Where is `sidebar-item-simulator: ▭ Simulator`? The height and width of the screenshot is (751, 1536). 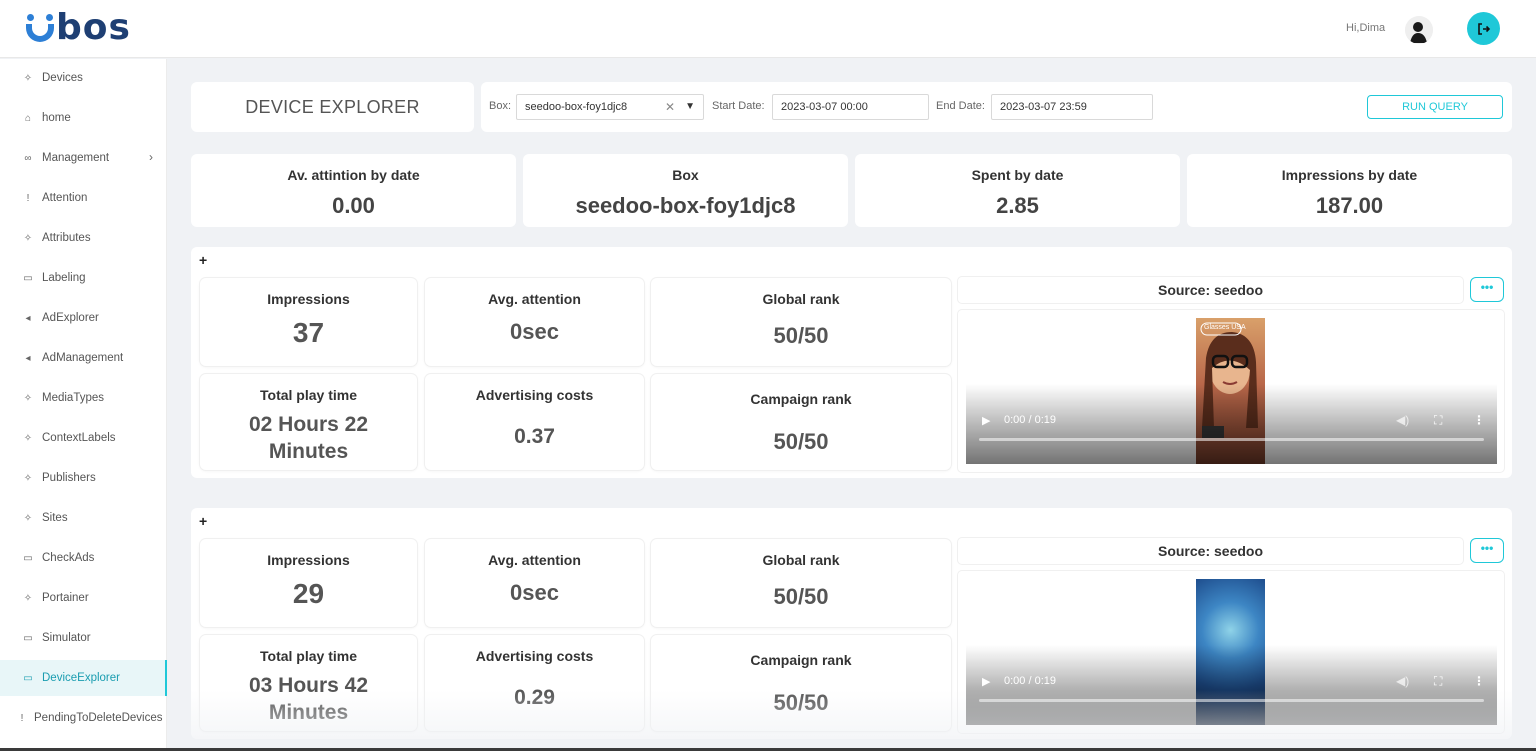 sidebar-item-simulator: ▭ Simulator is located at coordinates (83, 638).